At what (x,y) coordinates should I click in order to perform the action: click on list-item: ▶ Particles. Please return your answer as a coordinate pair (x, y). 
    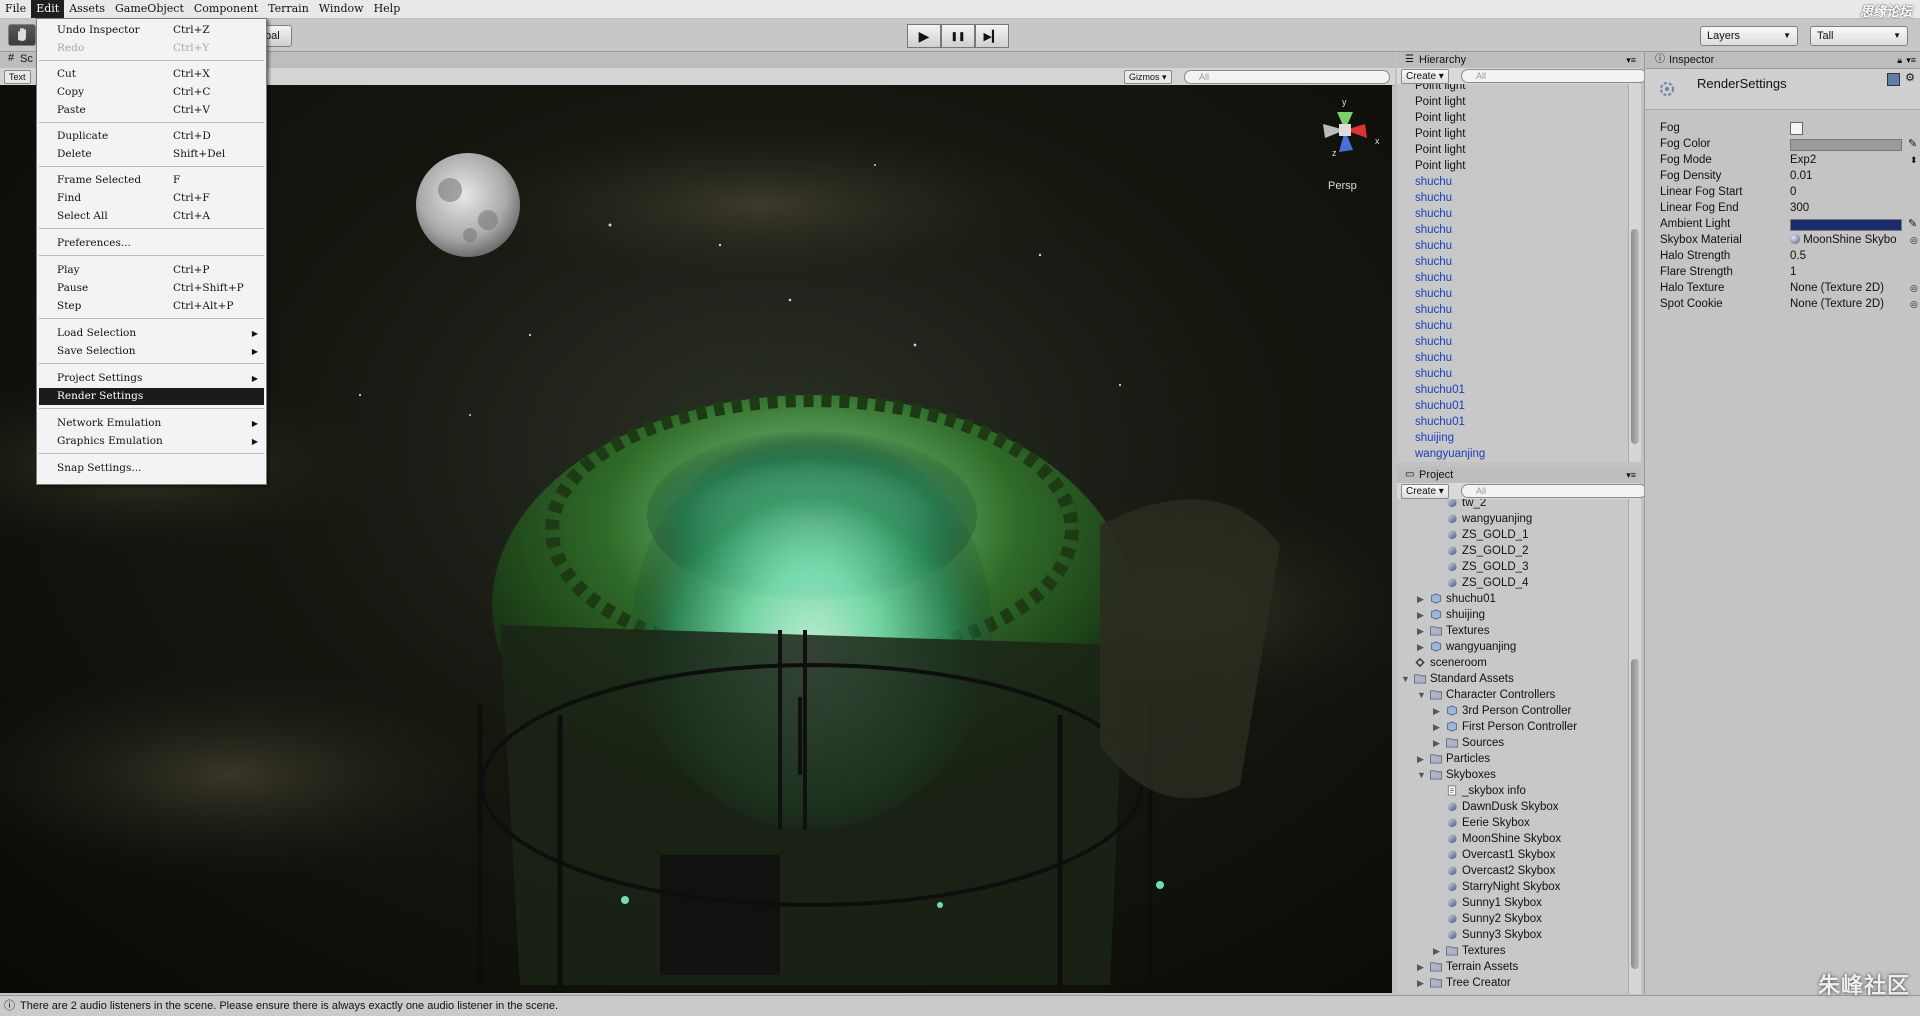
    Looking at the image, I should click on (1512, 759).